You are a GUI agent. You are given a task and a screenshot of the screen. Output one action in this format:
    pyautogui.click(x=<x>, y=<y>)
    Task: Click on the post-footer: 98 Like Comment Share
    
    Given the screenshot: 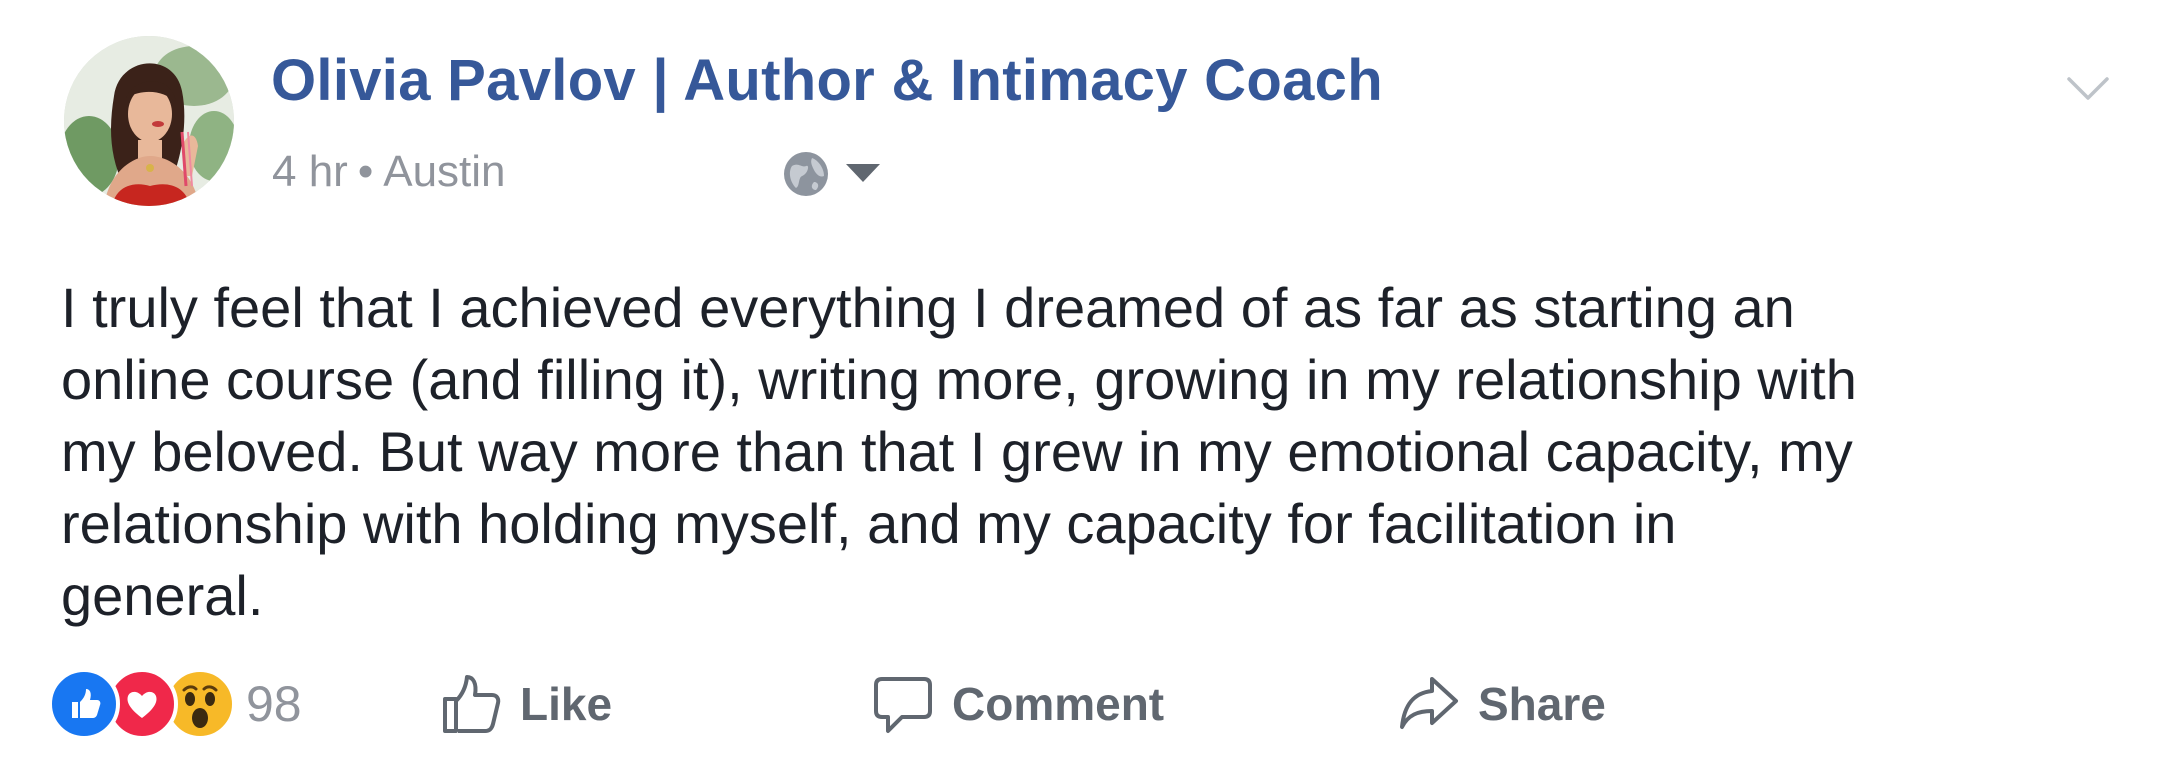 What is the action you would take?
    pyautogui.click(x=1080, y=705)
    